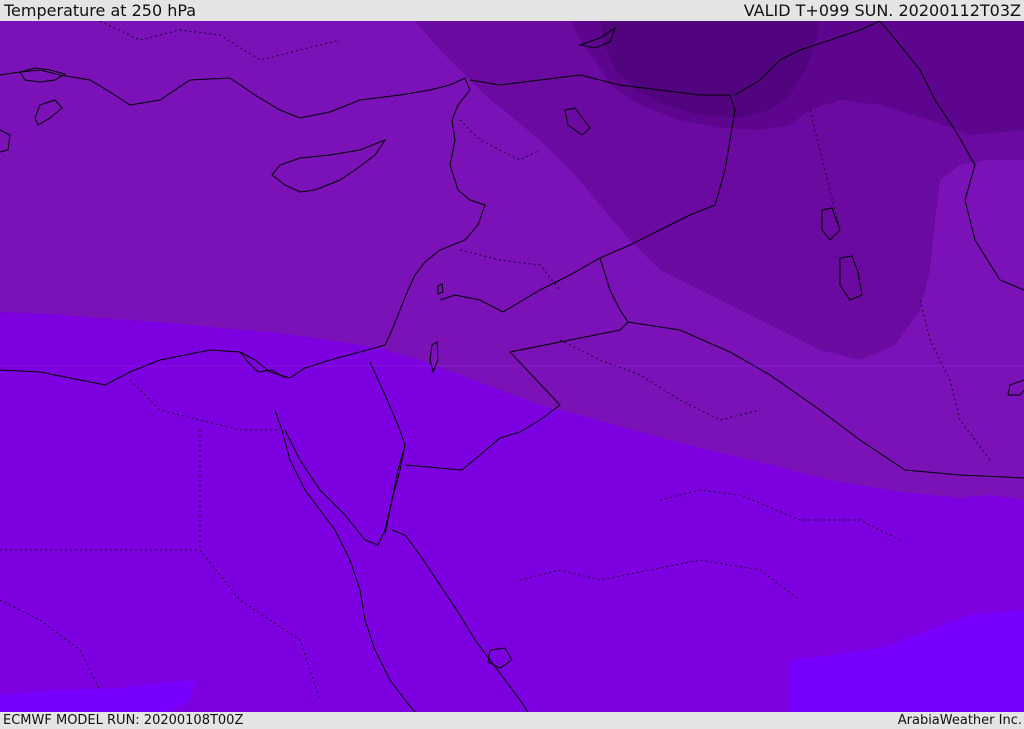 Image resolution: width=1024 pixels, height=729 pixels. I want to click on valid-time: VALID T+099 SUN. 20200112T03Z, so click(882, 10).